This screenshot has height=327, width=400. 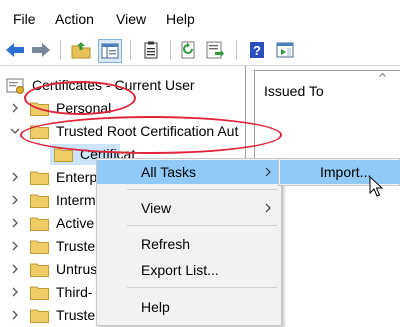 What do you see at coordinates (77, 177) in the screenshot?
I see `tree-item-label: Enterp` at bounding box center [77, 177].